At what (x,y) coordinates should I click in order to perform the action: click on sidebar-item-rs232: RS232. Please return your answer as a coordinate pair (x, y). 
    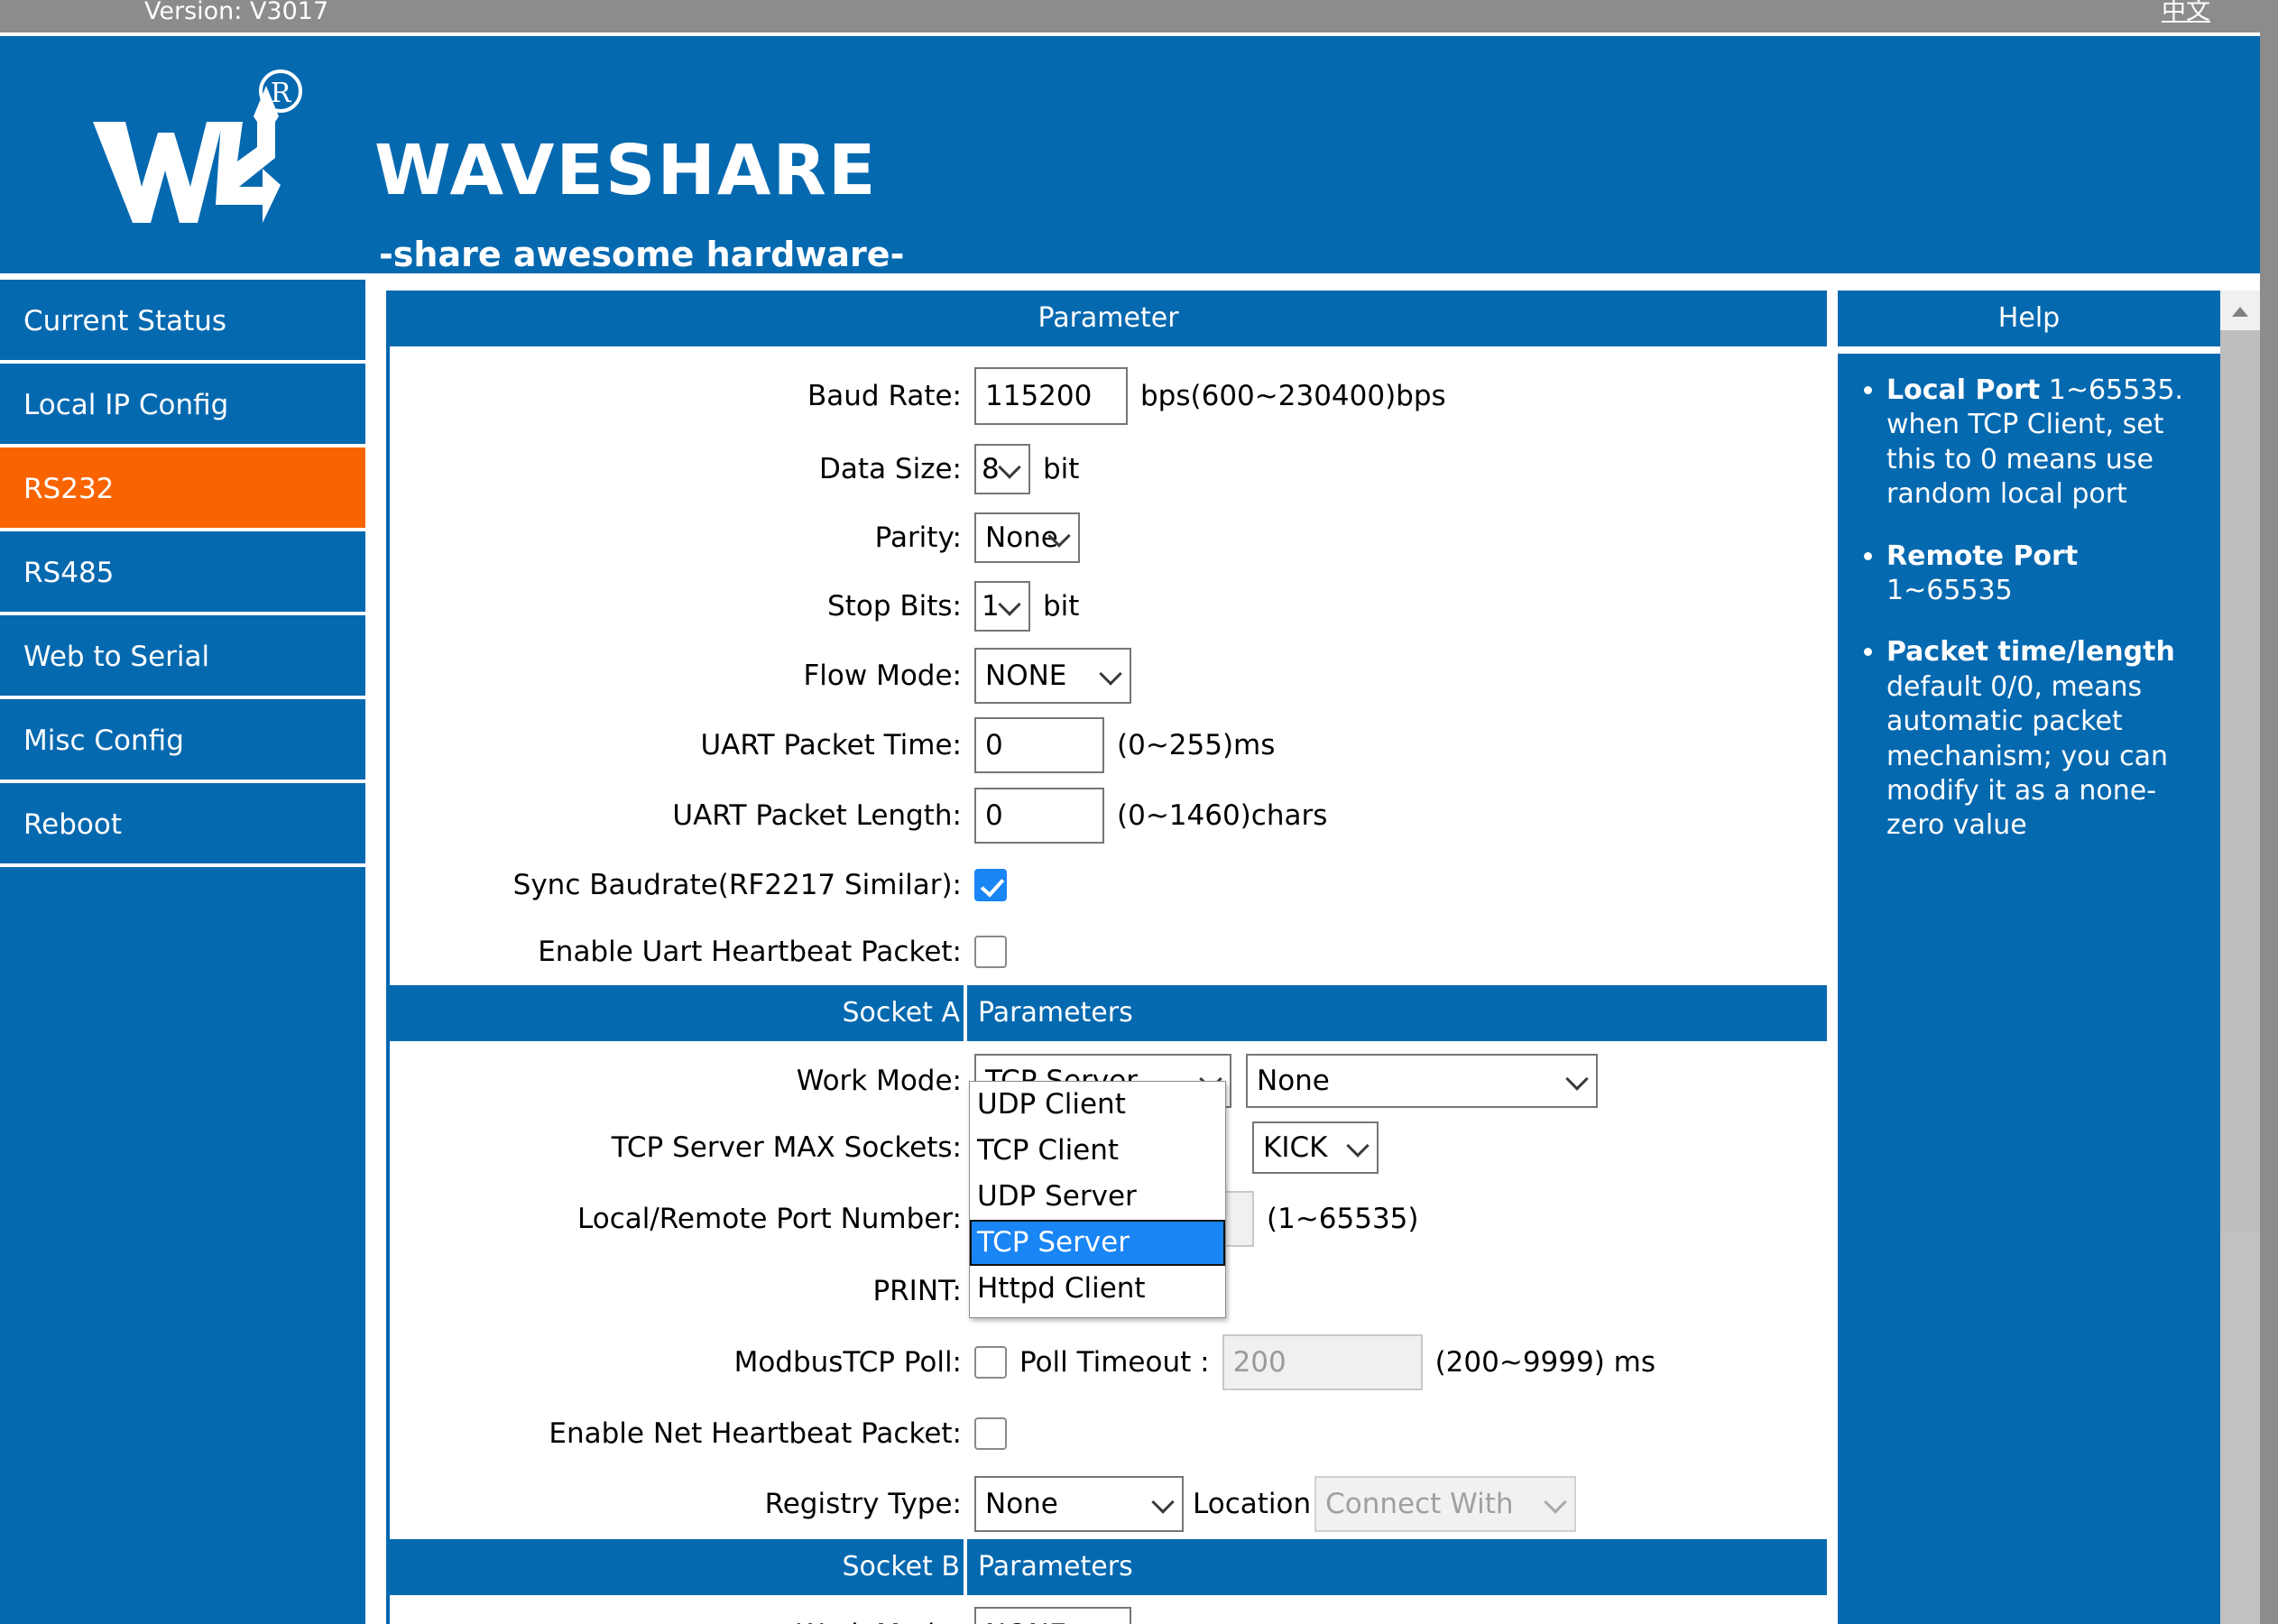
    Looking at the image, I should click on (182, 490).